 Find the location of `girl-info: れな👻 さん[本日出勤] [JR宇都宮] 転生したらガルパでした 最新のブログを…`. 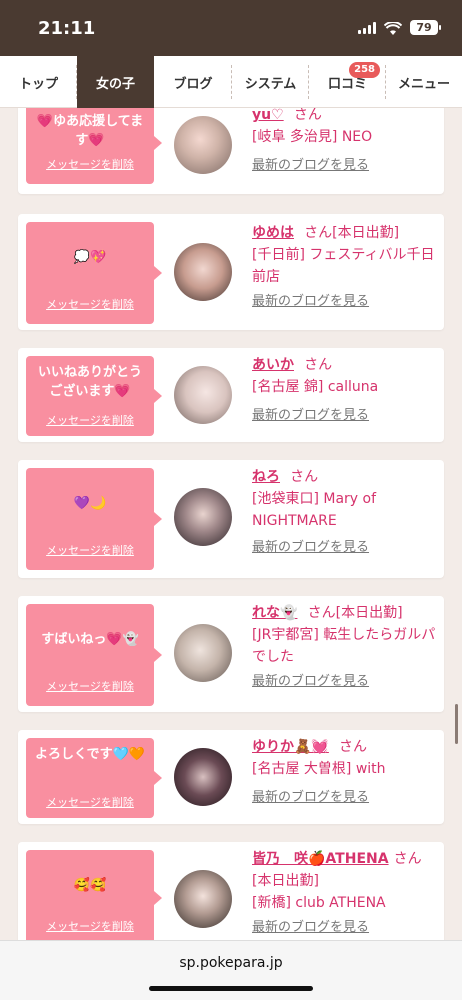

girl-info: れな👻 さん[本日出勤] [JR宇都宮] 転生したらガルパでした 最新のブログを… is located at coordinates (345, 647).